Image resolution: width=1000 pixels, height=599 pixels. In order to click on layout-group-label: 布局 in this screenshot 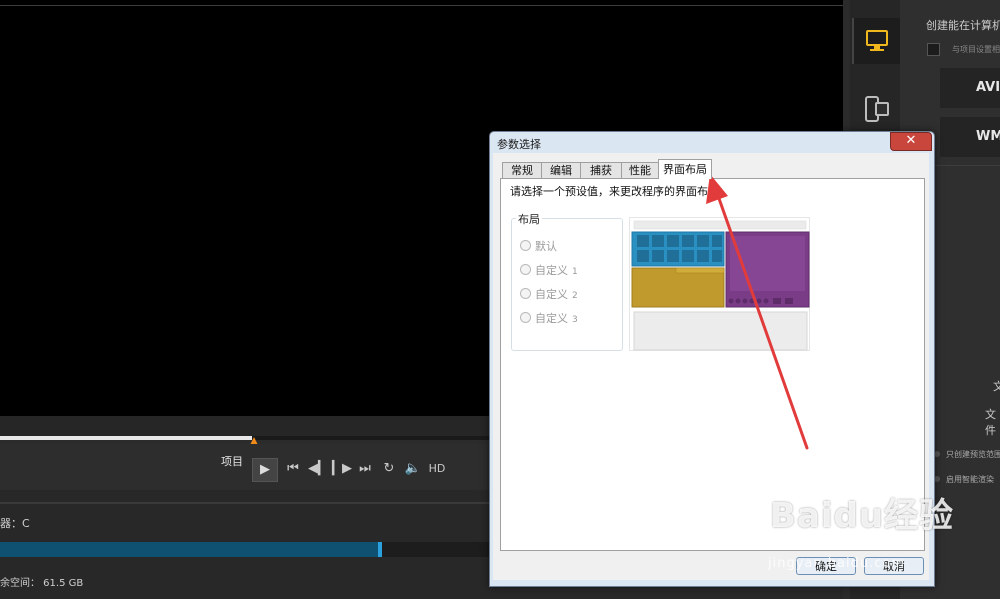, I will do `click(529, 219)`.